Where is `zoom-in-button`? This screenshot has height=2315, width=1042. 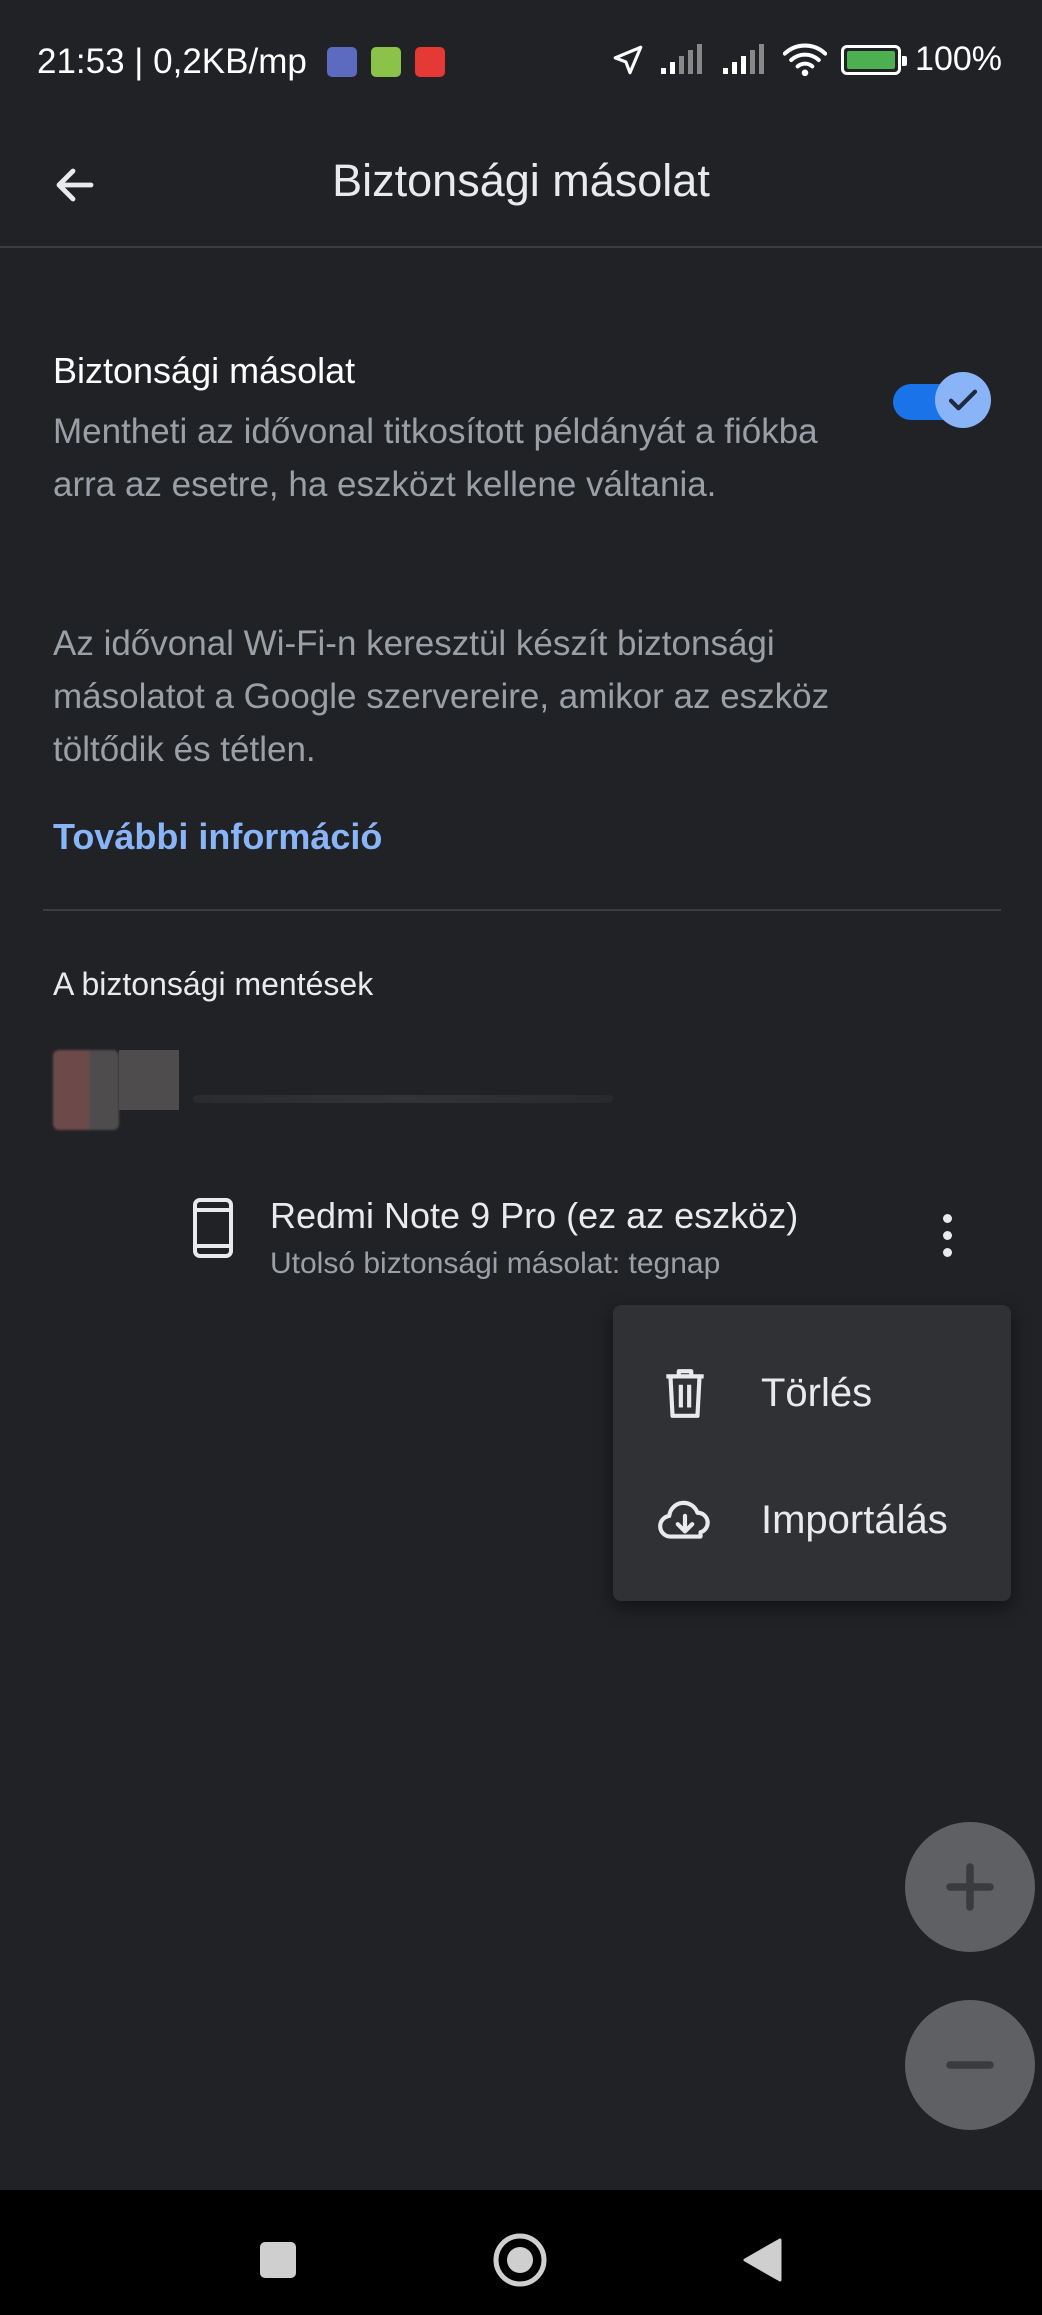
zoom-in-button is located at coordinates (970, 1887).